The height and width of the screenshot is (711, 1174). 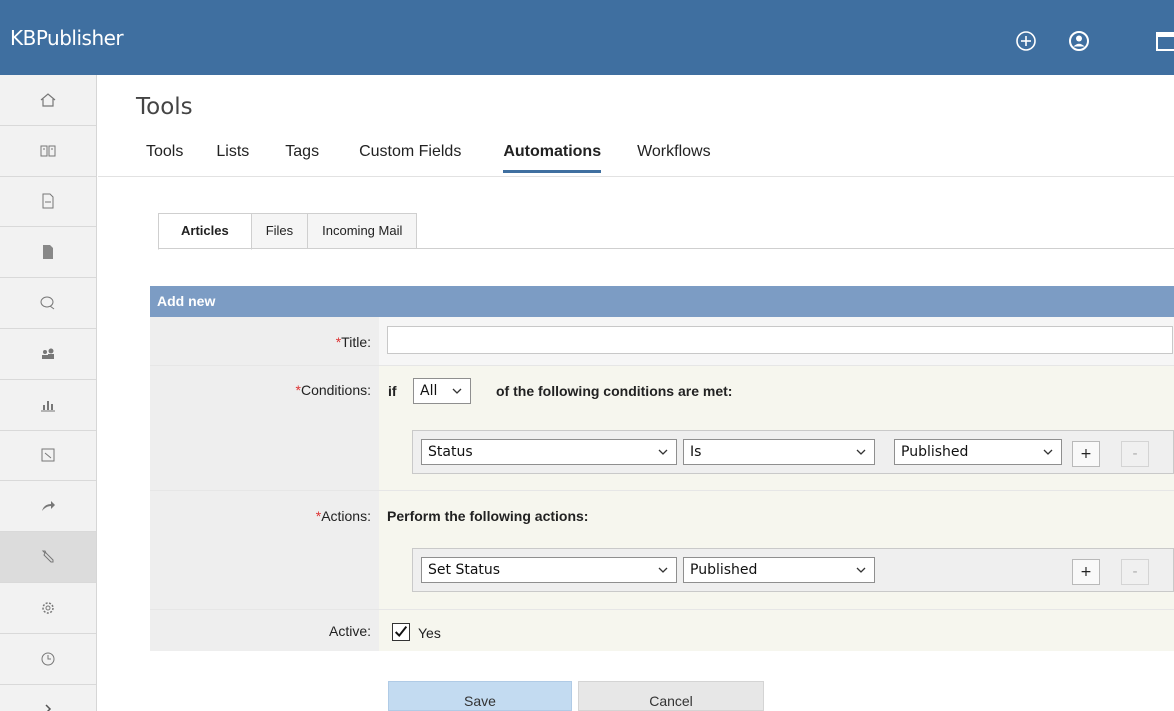 I want to click on sidebar-item-settings, so click(x=48, y=608).